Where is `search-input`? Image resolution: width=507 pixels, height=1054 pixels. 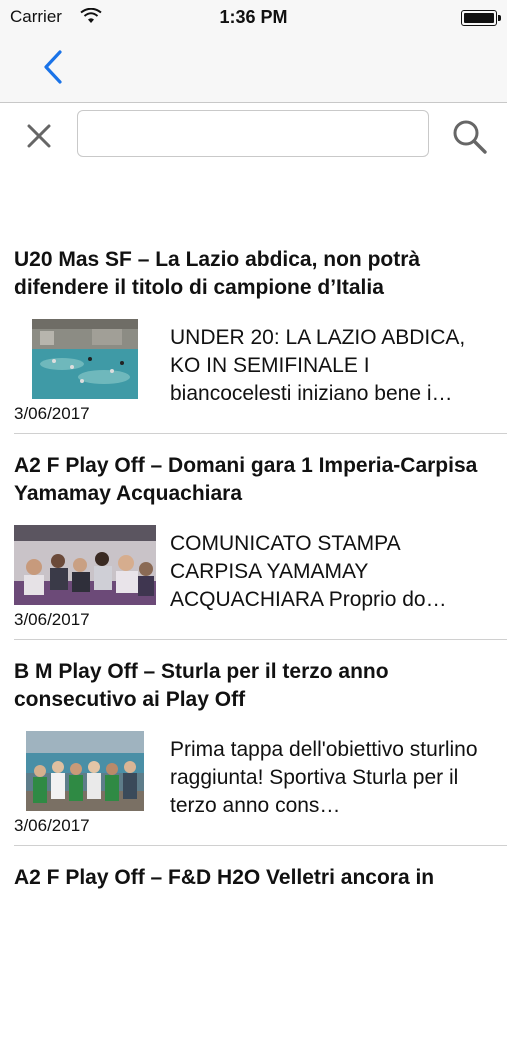
search-input is located at coordinates (253, 133).